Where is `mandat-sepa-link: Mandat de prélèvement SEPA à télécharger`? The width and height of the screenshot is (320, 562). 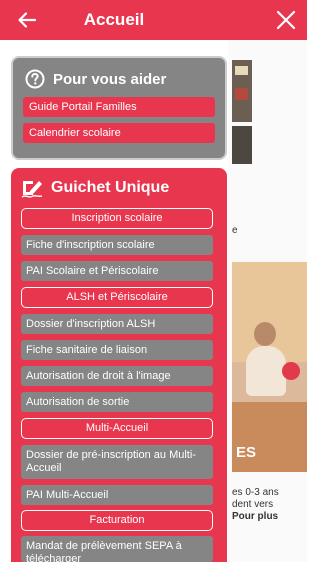 mandat-sepa-link: Mandat de prélèvement SEPA à télécharger is located at coordinates (117, 549).